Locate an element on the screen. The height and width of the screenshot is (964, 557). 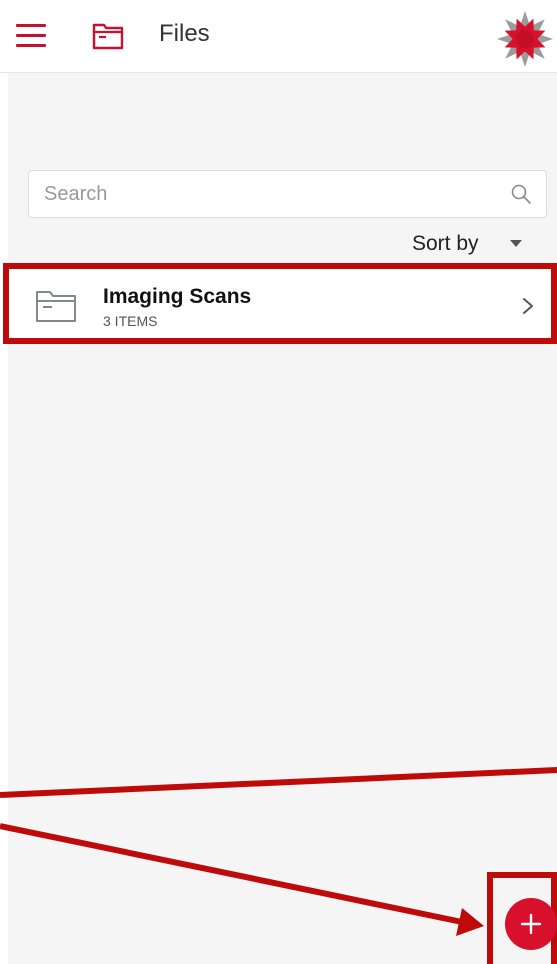
hamburger-menu-icon is located at coordinates (31, 36).